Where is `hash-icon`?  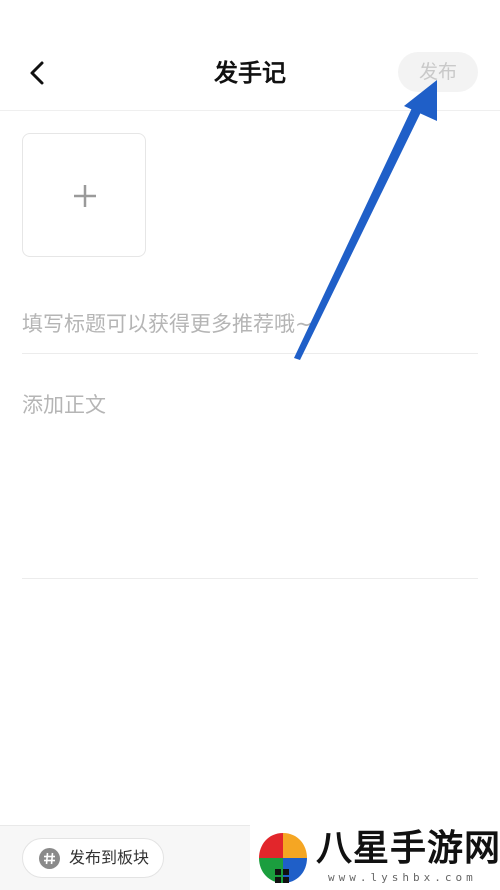 hash-icon is located at coordinates (49, 858).